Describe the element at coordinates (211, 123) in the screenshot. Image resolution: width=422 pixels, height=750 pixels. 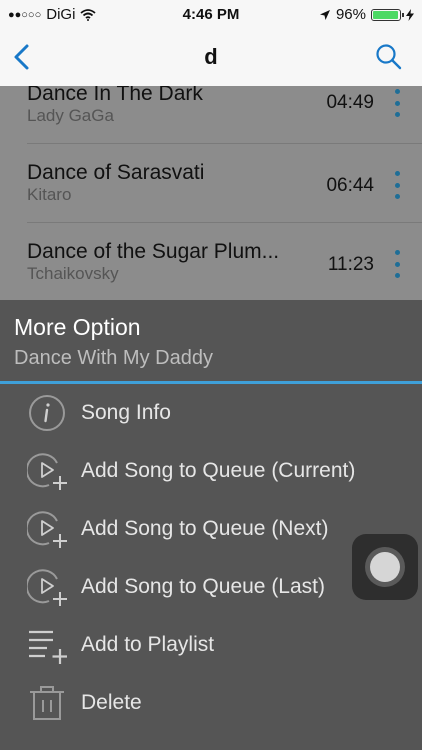
I see `song-row: Dance In The Dark Lady GaGa 04:49` at that location.